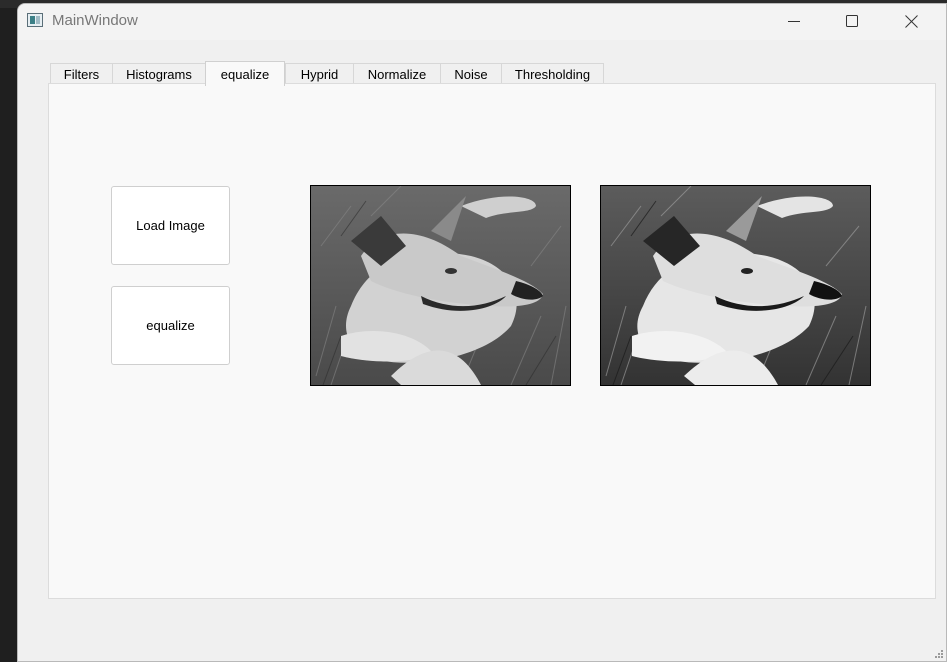  I want to click on tab-histograms: Histograms, so click(159, 74).